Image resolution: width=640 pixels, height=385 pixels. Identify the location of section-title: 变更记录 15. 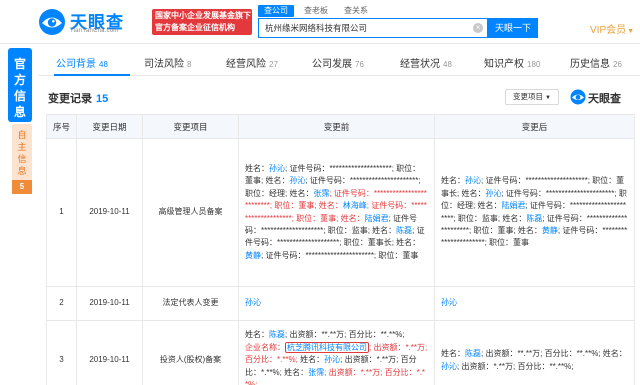
(78, 98).